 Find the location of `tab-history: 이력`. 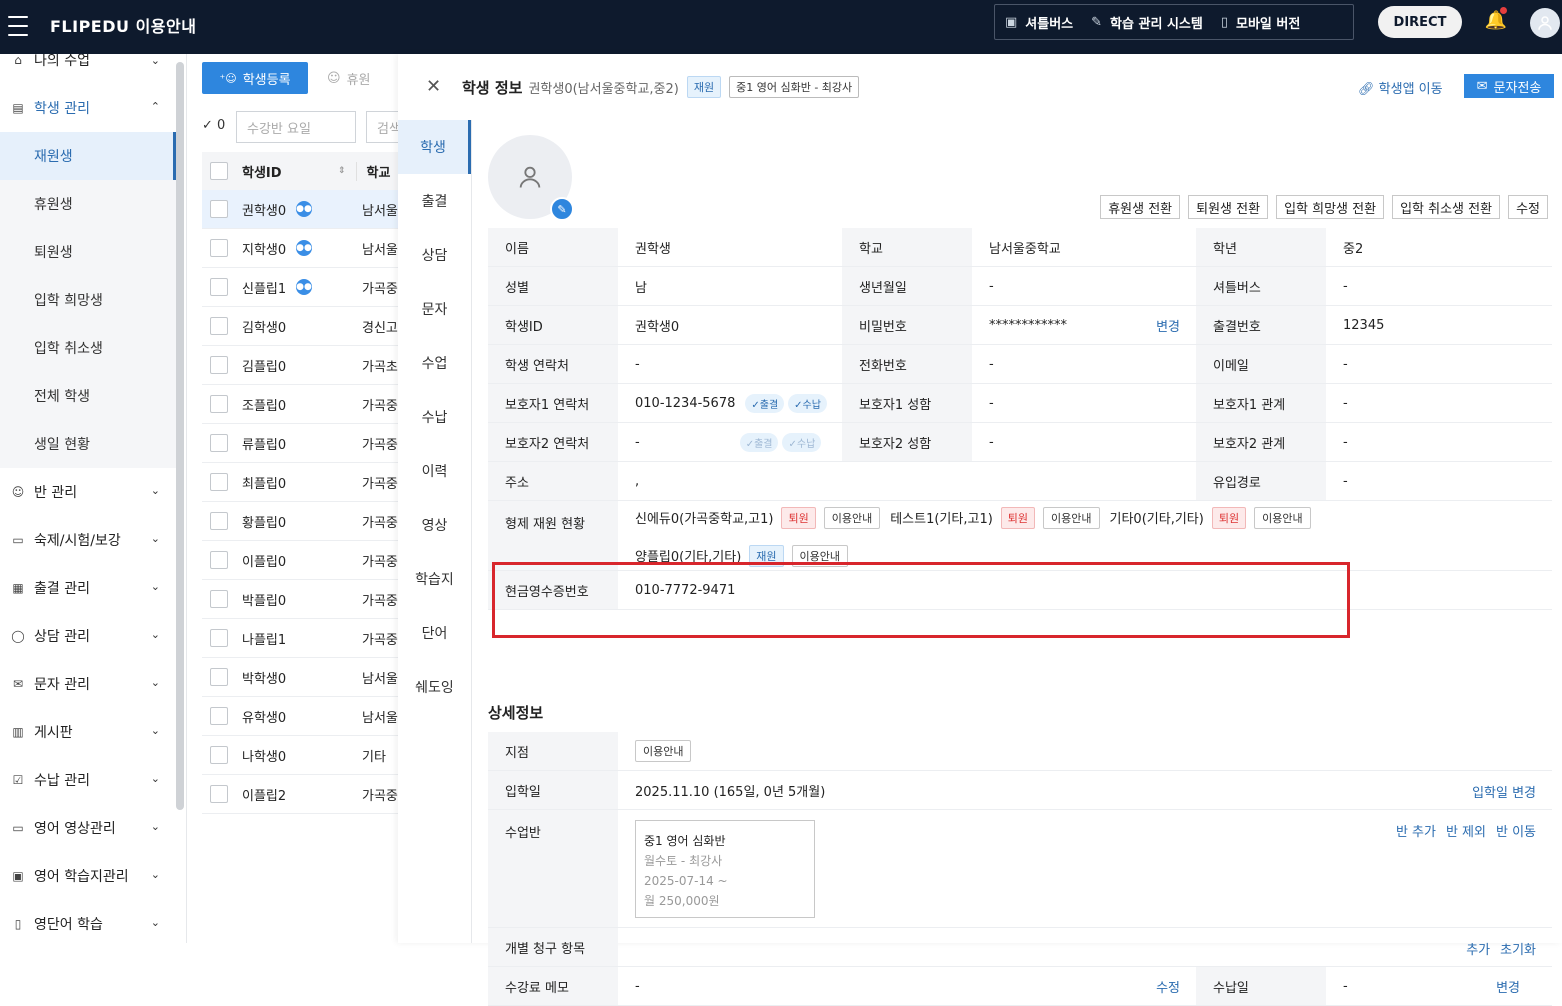

tab-history: 이력 is located at coordinates (434, 471).